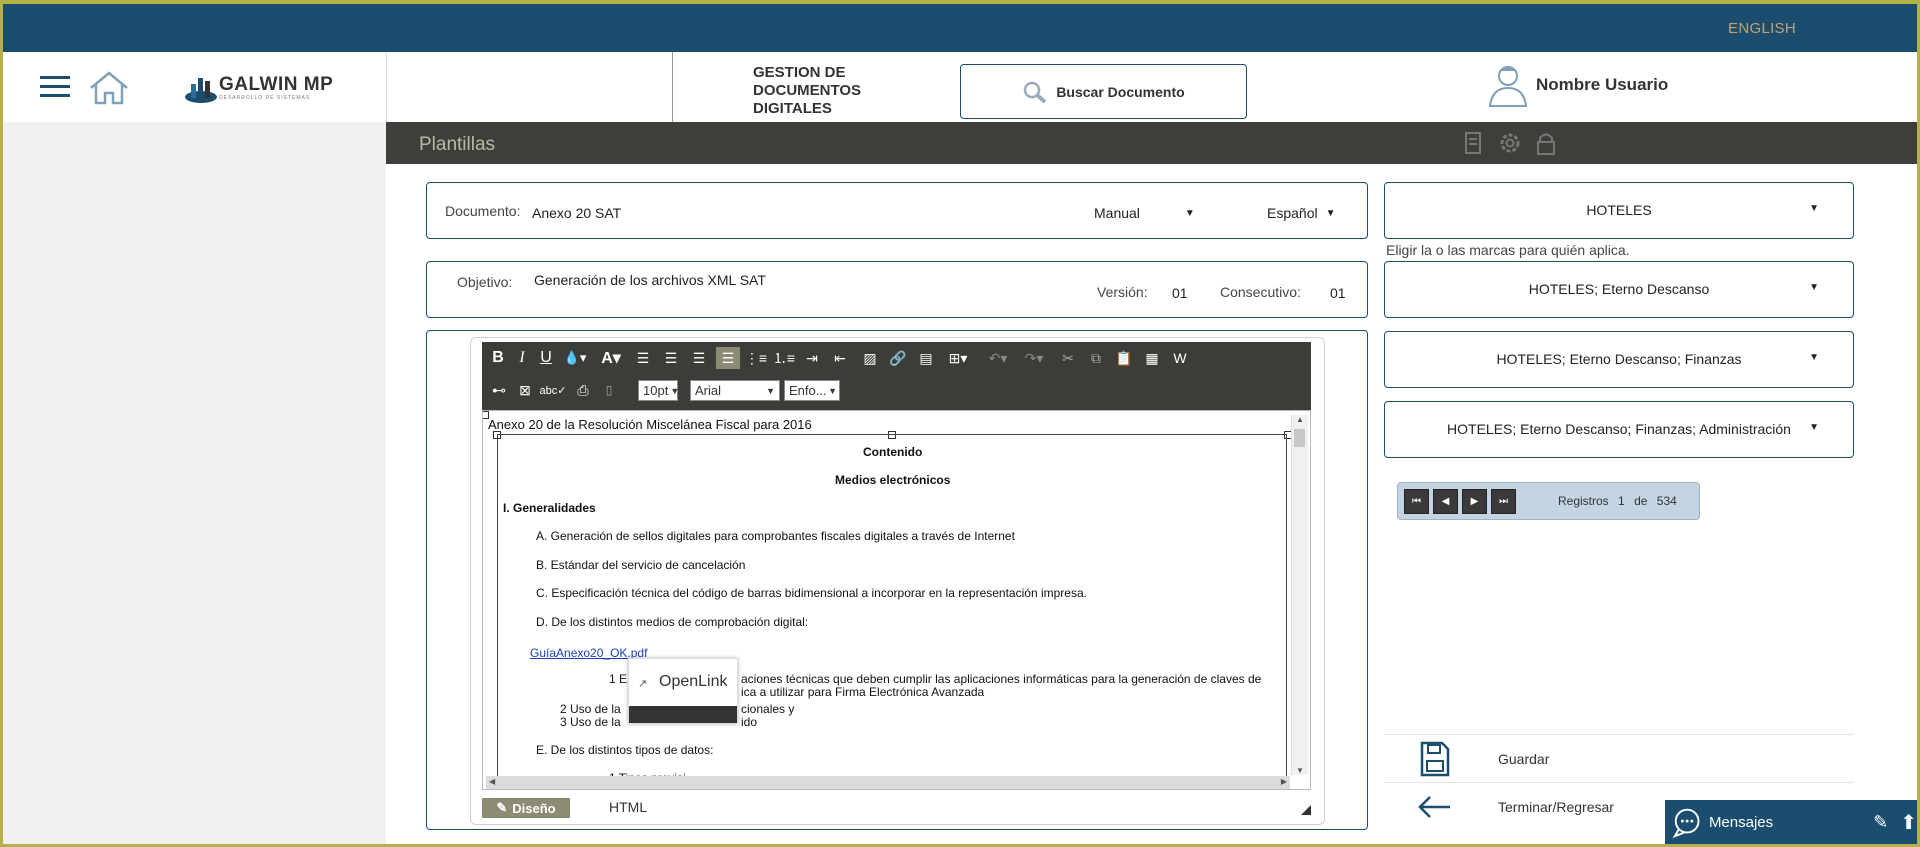 The image size is (1920, 847). Describe the element at coordinates (898, 358) in the screenshot. I see `link-icon: 🔗` at that location.